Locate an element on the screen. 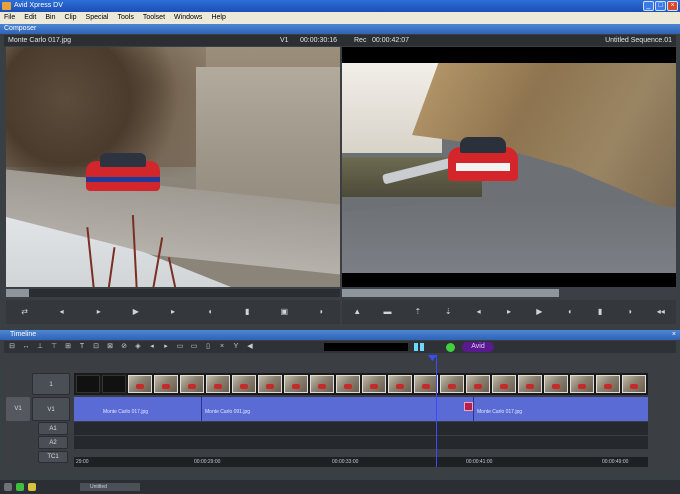 This screenshot has width=680, height=494. speaker-icon: ◀ is located at coordinates (250, 347).